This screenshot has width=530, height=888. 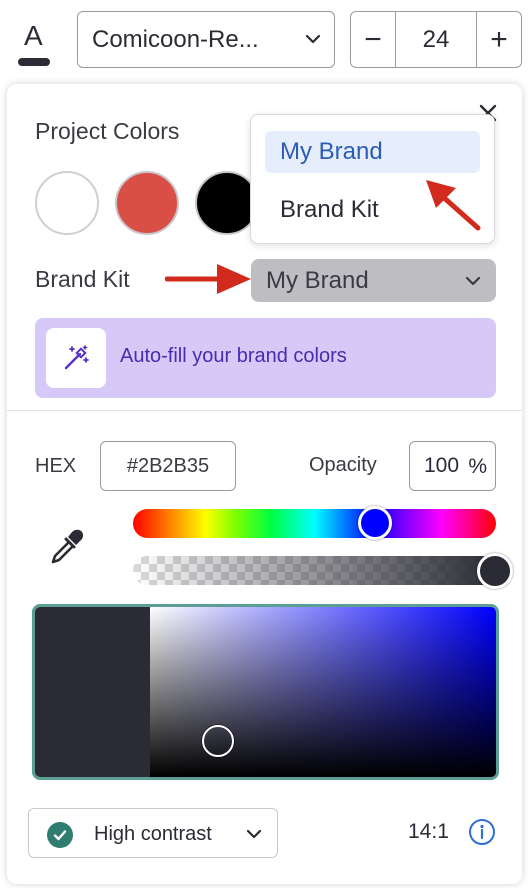 I want to click on hue-slider, so click(x=314, y=523).